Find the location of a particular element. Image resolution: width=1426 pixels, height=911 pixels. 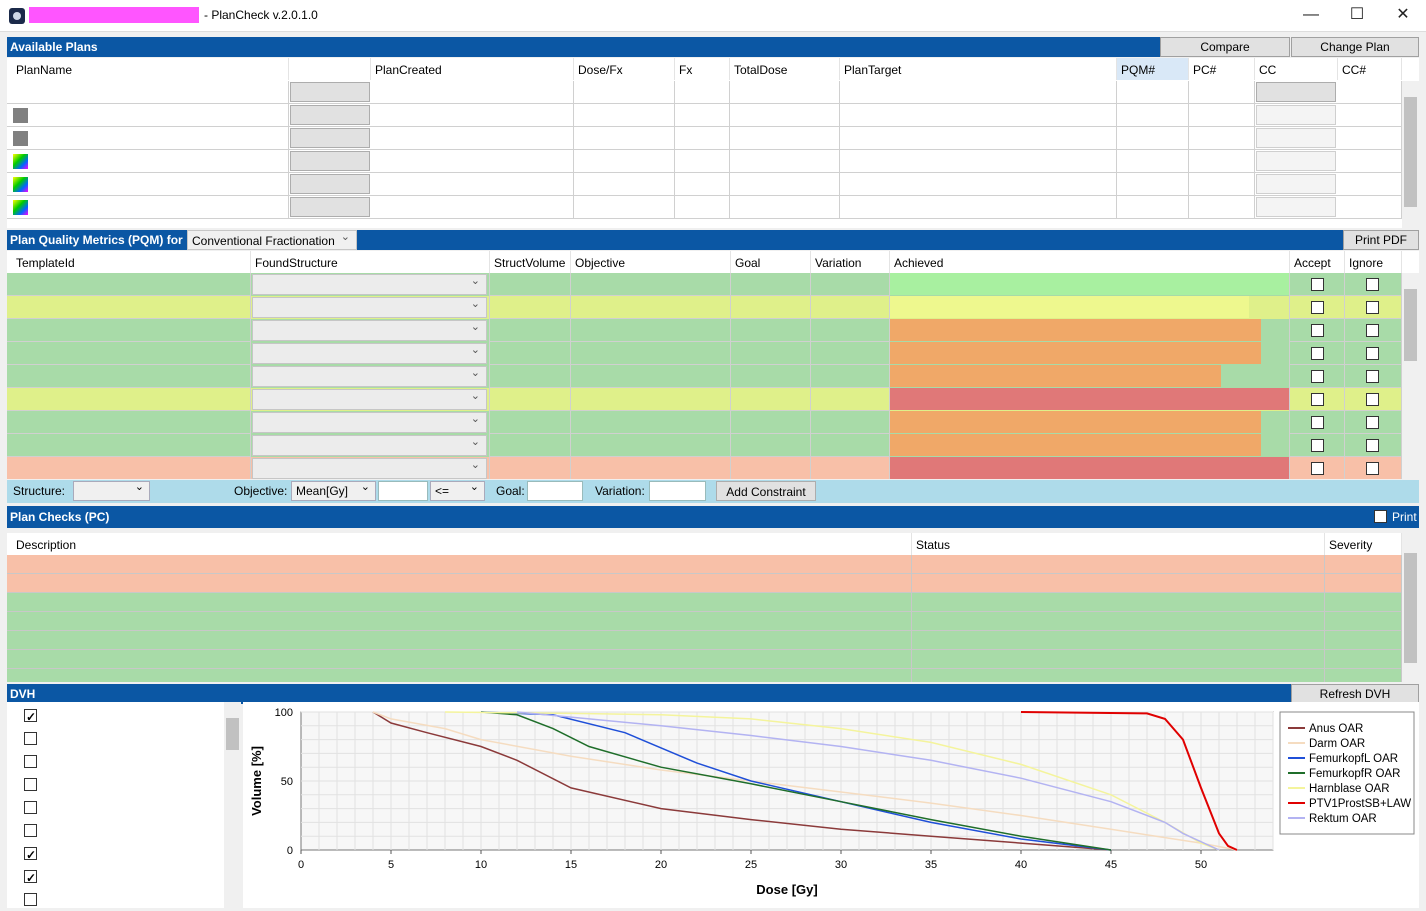

pqm-scrollbar-thumb is located at coordinates (1410, 325).